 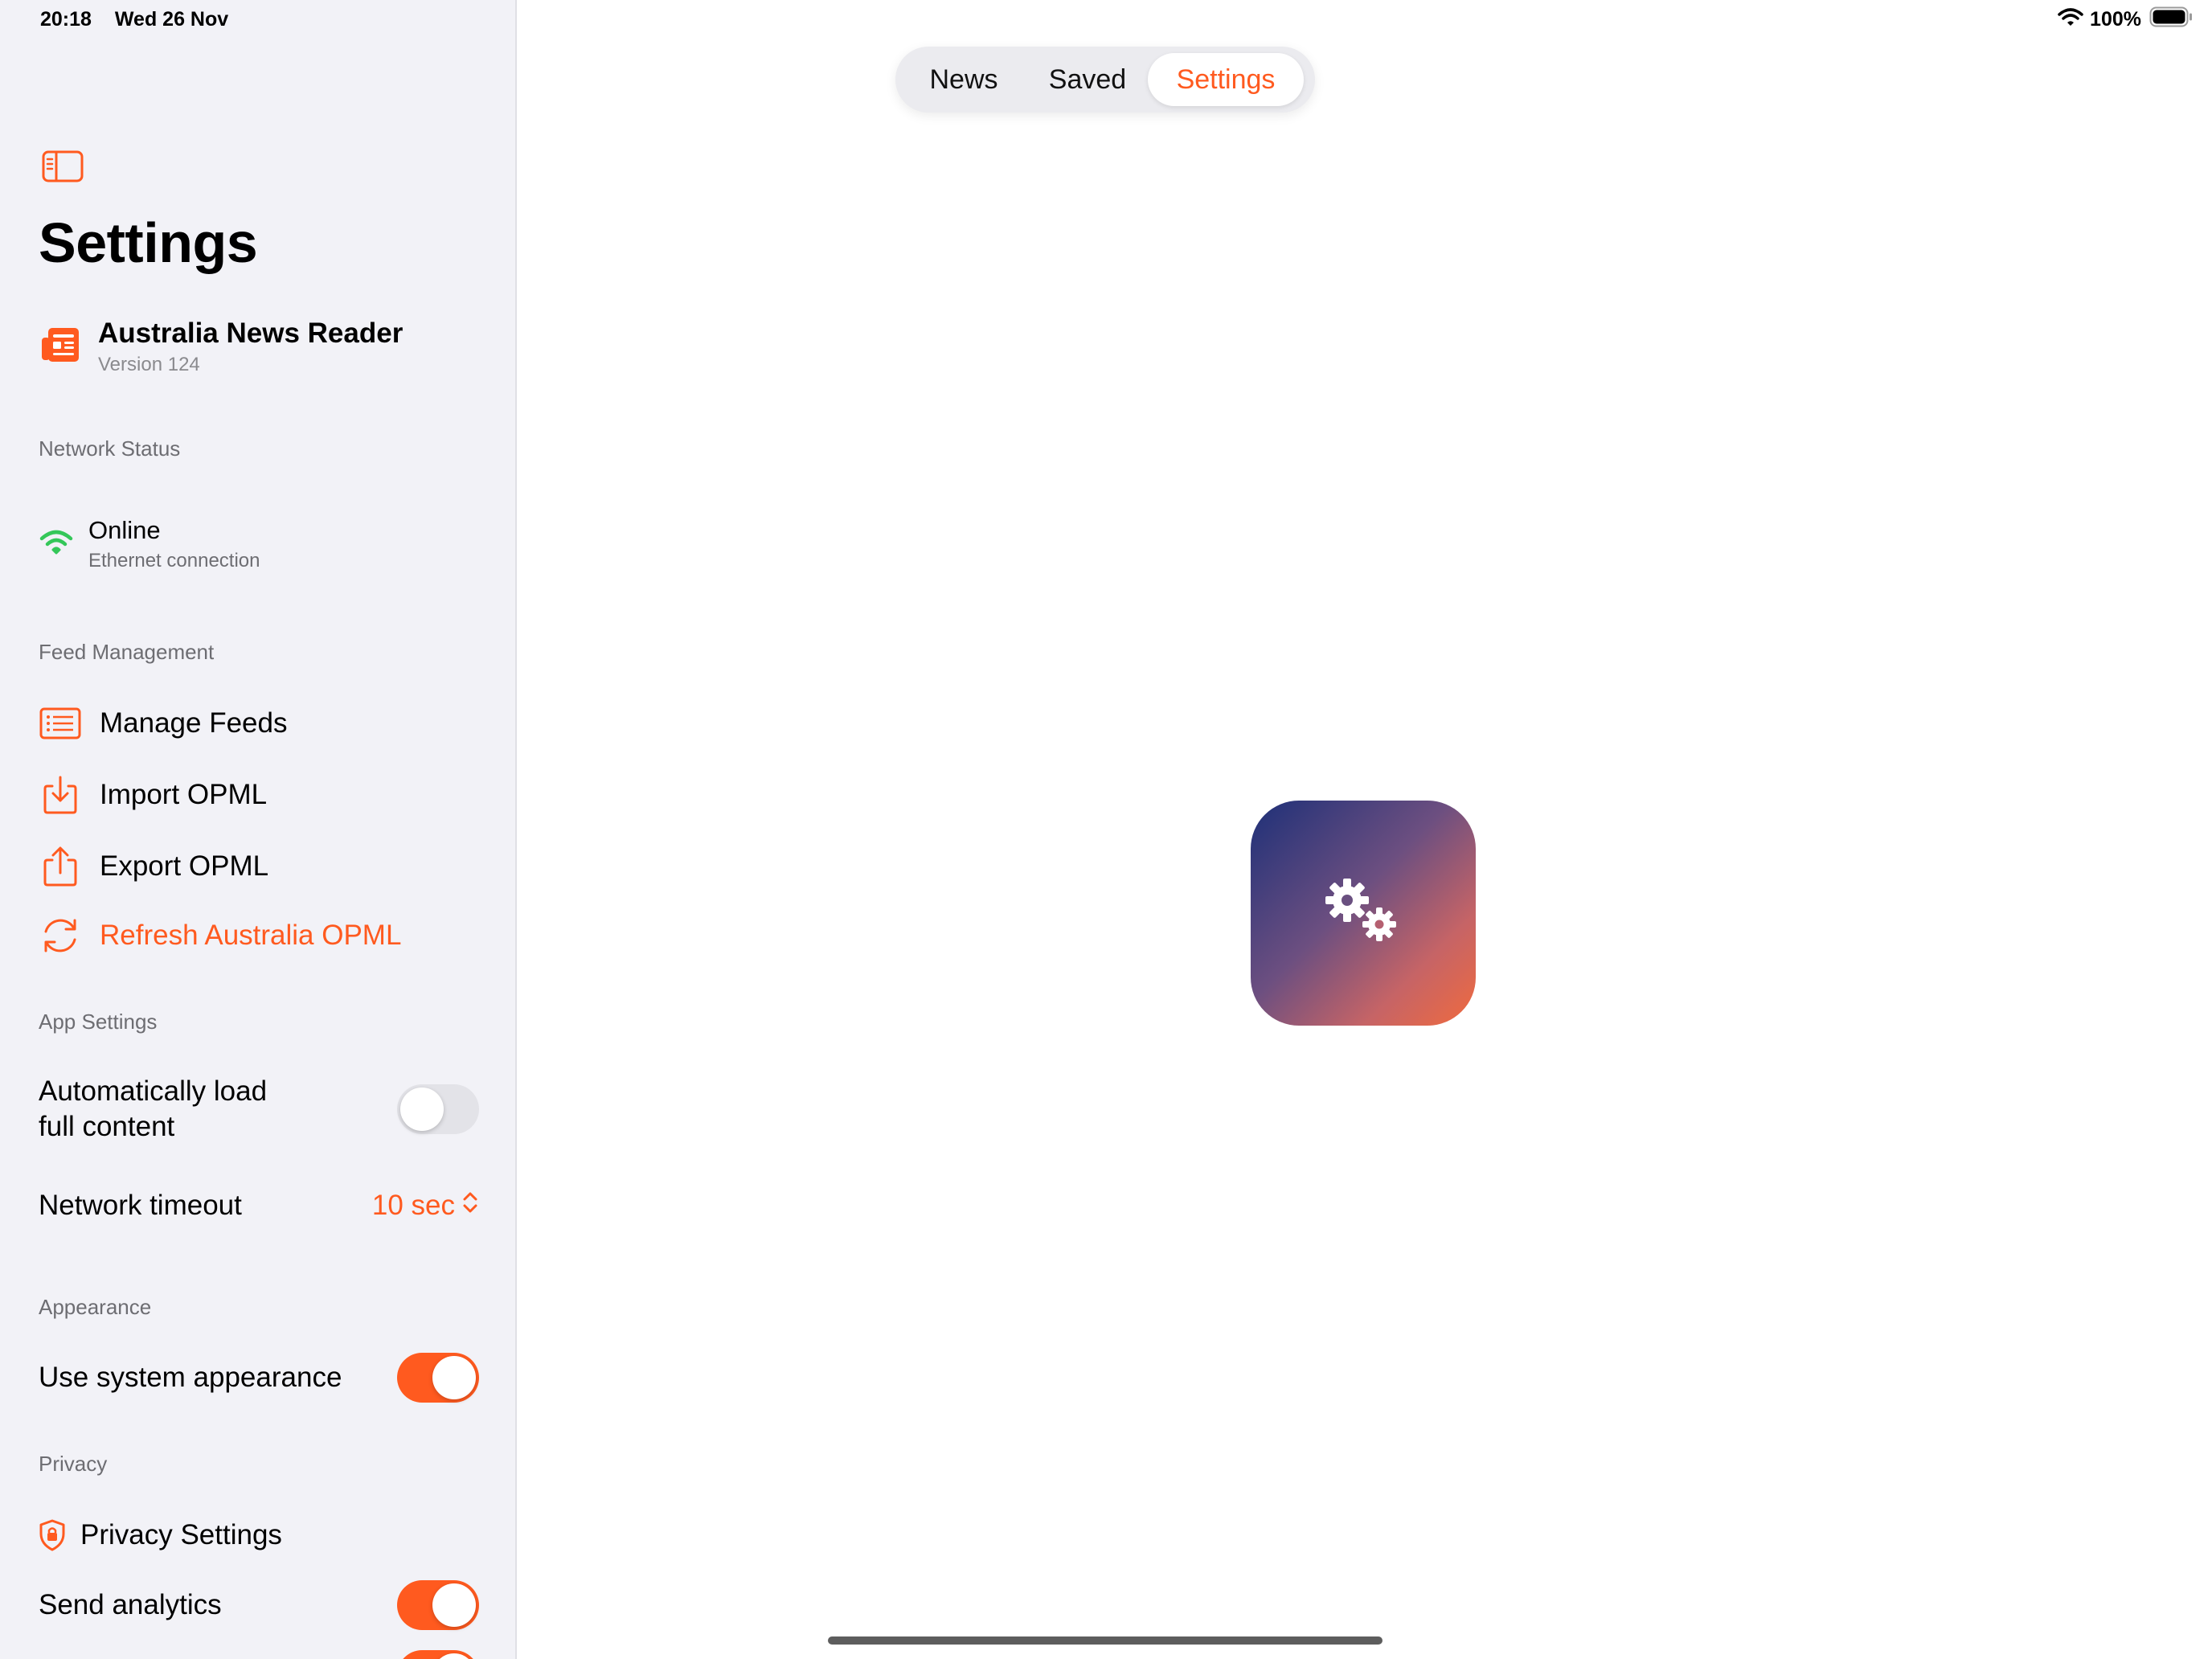 What do you see at coordinates (190, 1377) in the screenshot?
I see `system-appearance-label: Use system appearance` at bounding box center [190, 1377].